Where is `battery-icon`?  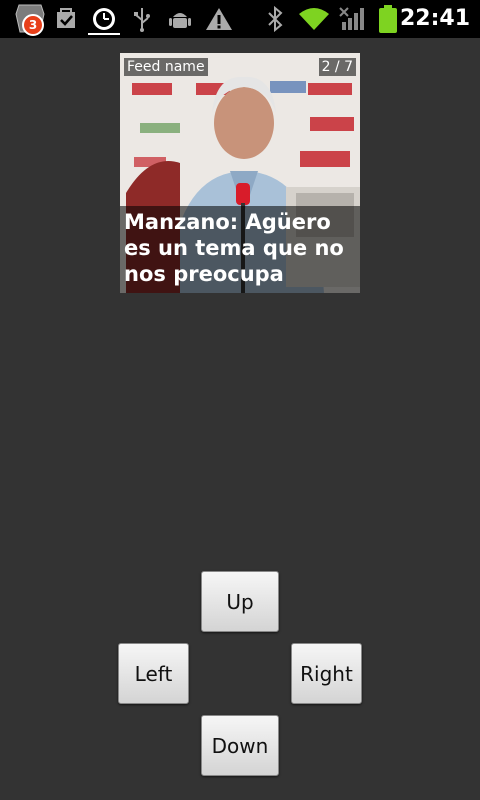
battery-icon is located at coordinates (388, 19).